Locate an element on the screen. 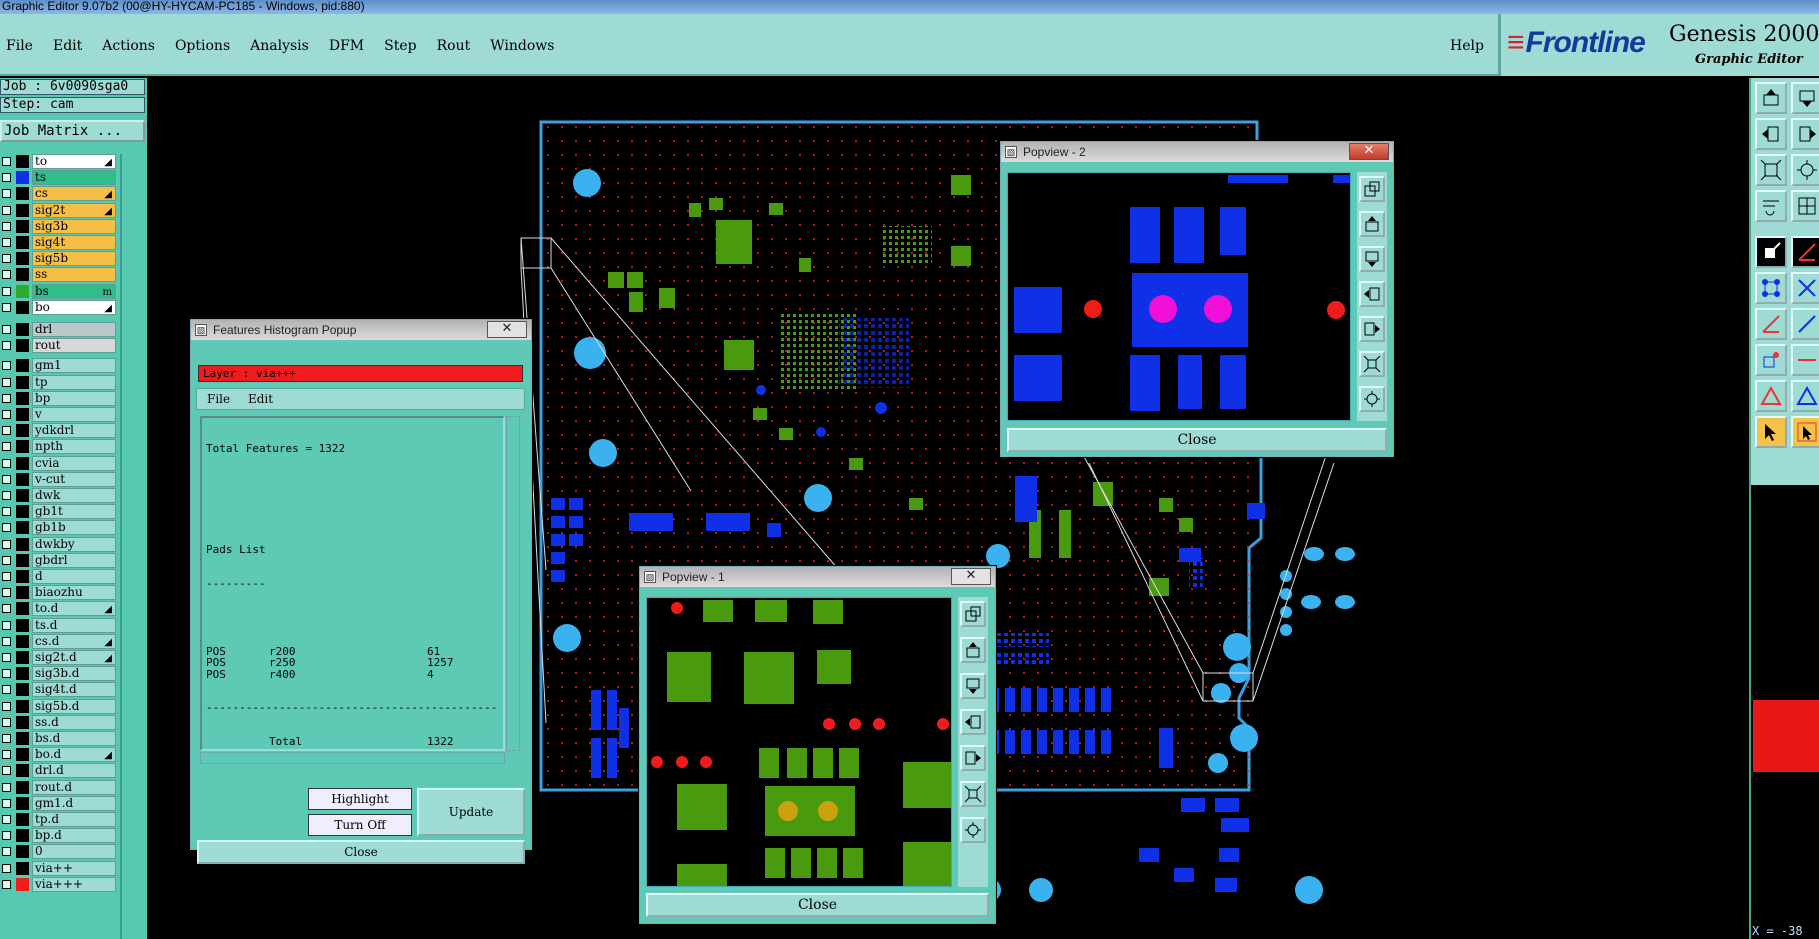 This screenshot has height=939, width=1819. layer-row: ss is located at coordinates (59, 275).